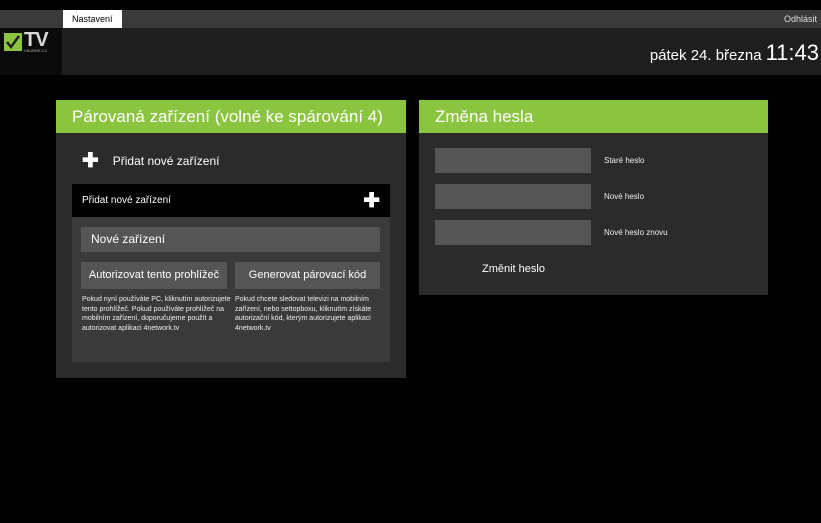 This screenshot has width=821, height=523. Describe the element at coordinates (231, 116) in the screenshot. I see `paired-devices-title: Párovaná zařízení (volné ke spárování 4)` at that location.